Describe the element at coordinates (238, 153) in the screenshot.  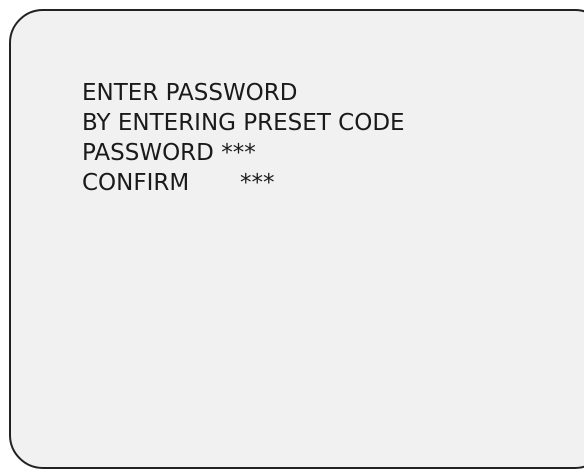
I see `password-field: ***` at that location.